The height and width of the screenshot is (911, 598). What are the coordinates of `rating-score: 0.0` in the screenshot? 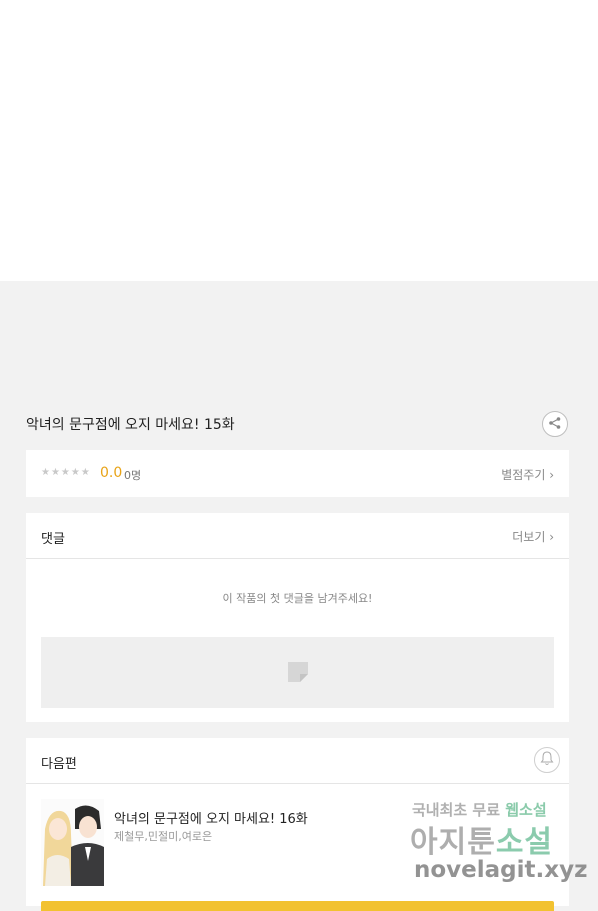 It's located at (111, 473).